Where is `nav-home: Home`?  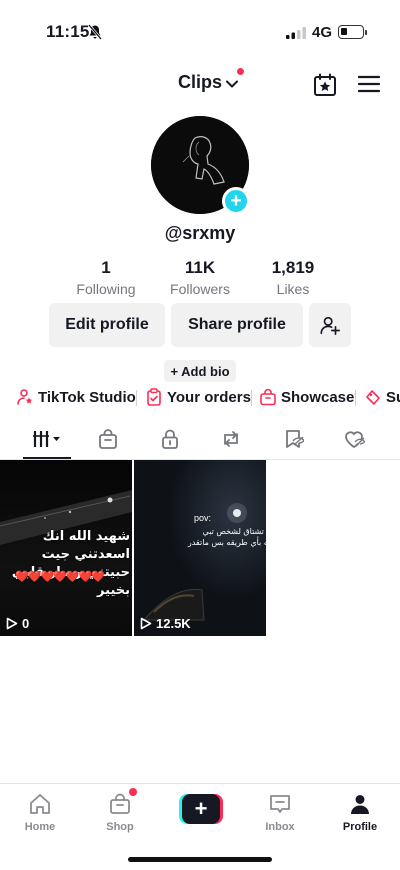
nav-home: Home is located at coordinates (40, 812).